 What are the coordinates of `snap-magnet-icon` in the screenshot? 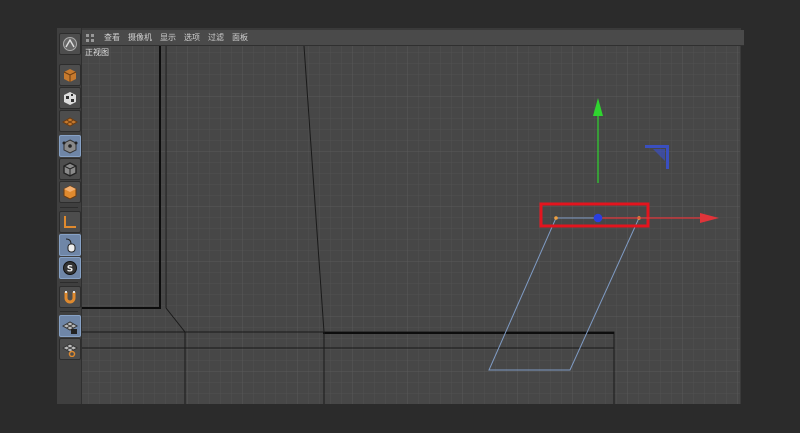 It's located at (70, 297).